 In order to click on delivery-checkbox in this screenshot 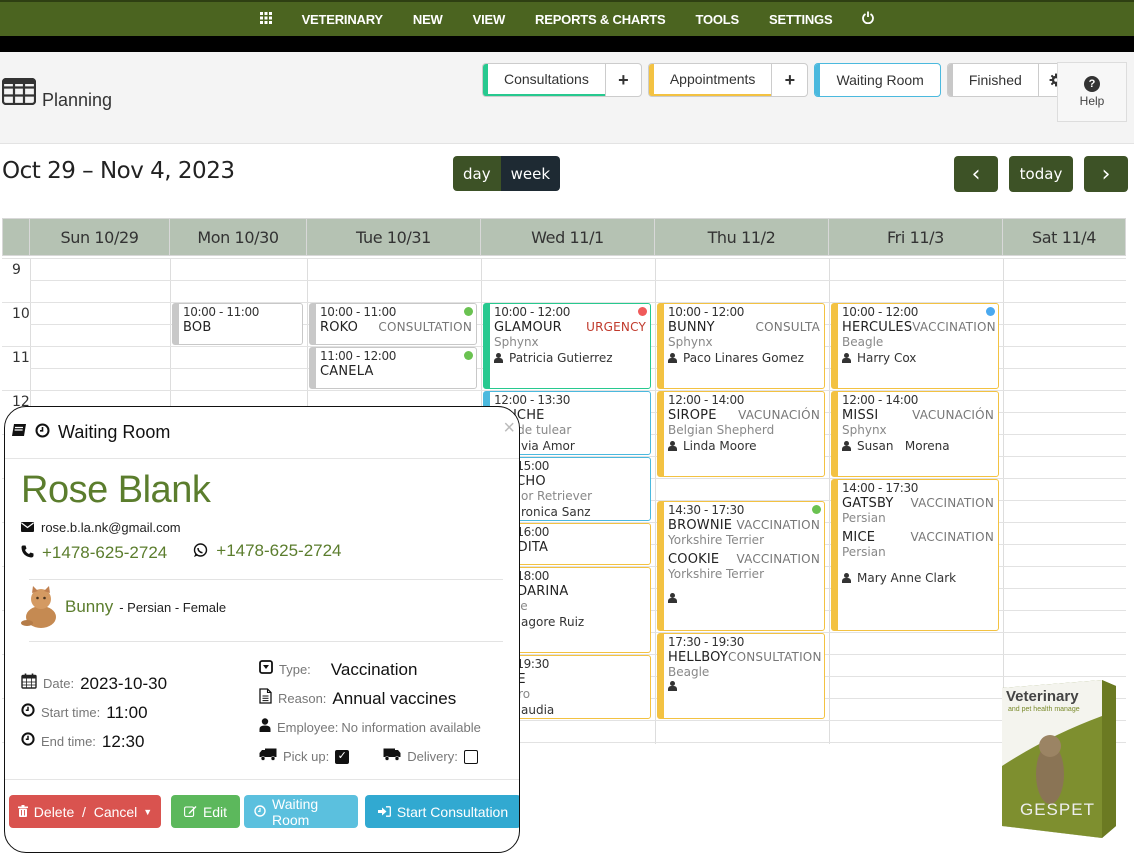, I will do `click(470, 756)`.